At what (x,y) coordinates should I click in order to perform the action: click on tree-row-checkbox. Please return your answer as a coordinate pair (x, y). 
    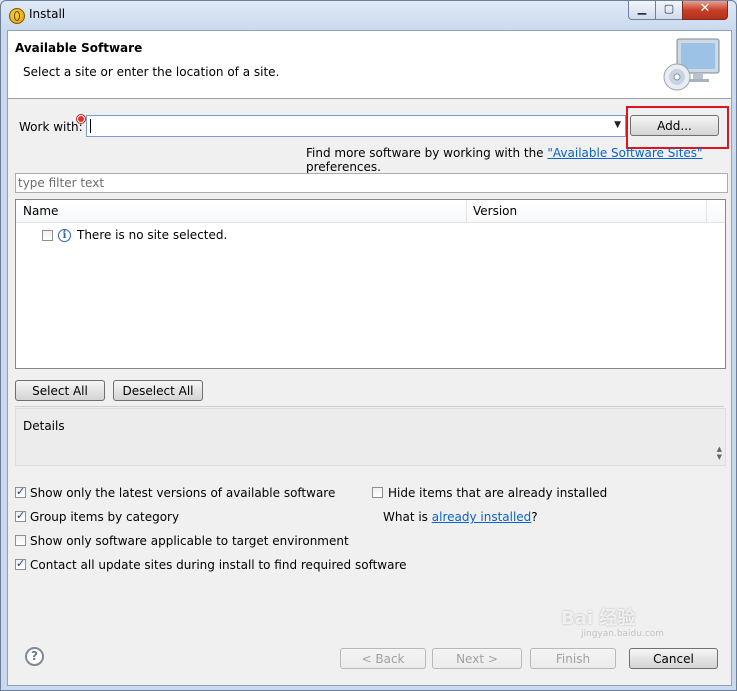
    Looking at the image, I should click on (47, 235).